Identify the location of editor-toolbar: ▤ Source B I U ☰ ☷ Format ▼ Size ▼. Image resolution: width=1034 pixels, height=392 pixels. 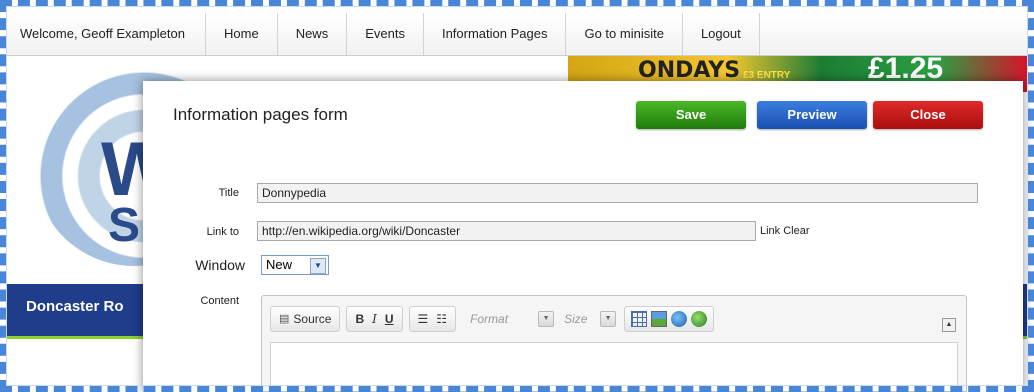
(495, 319).